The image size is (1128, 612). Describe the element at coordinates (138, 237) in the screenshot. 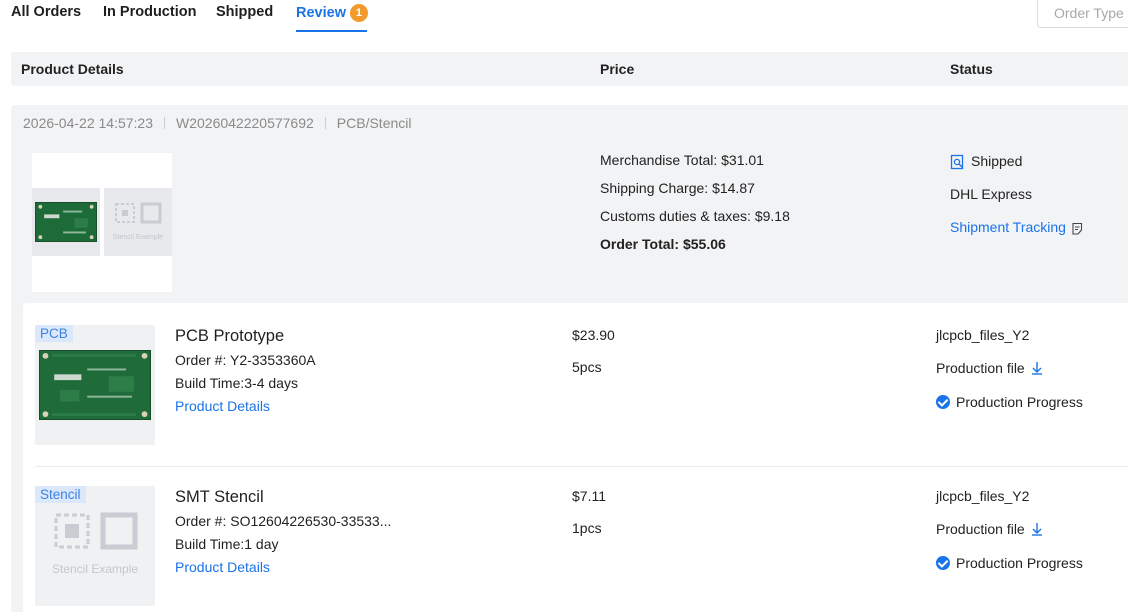

I see `combo-stencil-caption: Stencil Example` at that location.